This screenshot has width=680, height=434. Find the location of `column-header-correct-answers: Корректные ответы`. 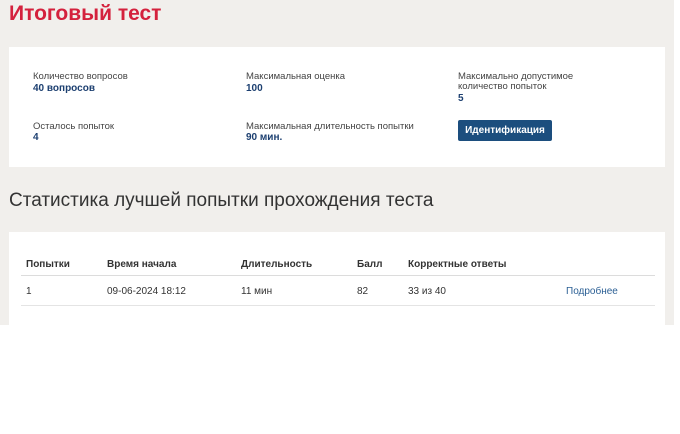

column-header-correct-answers: Корректные ответы is located at coordinates (457, 264).